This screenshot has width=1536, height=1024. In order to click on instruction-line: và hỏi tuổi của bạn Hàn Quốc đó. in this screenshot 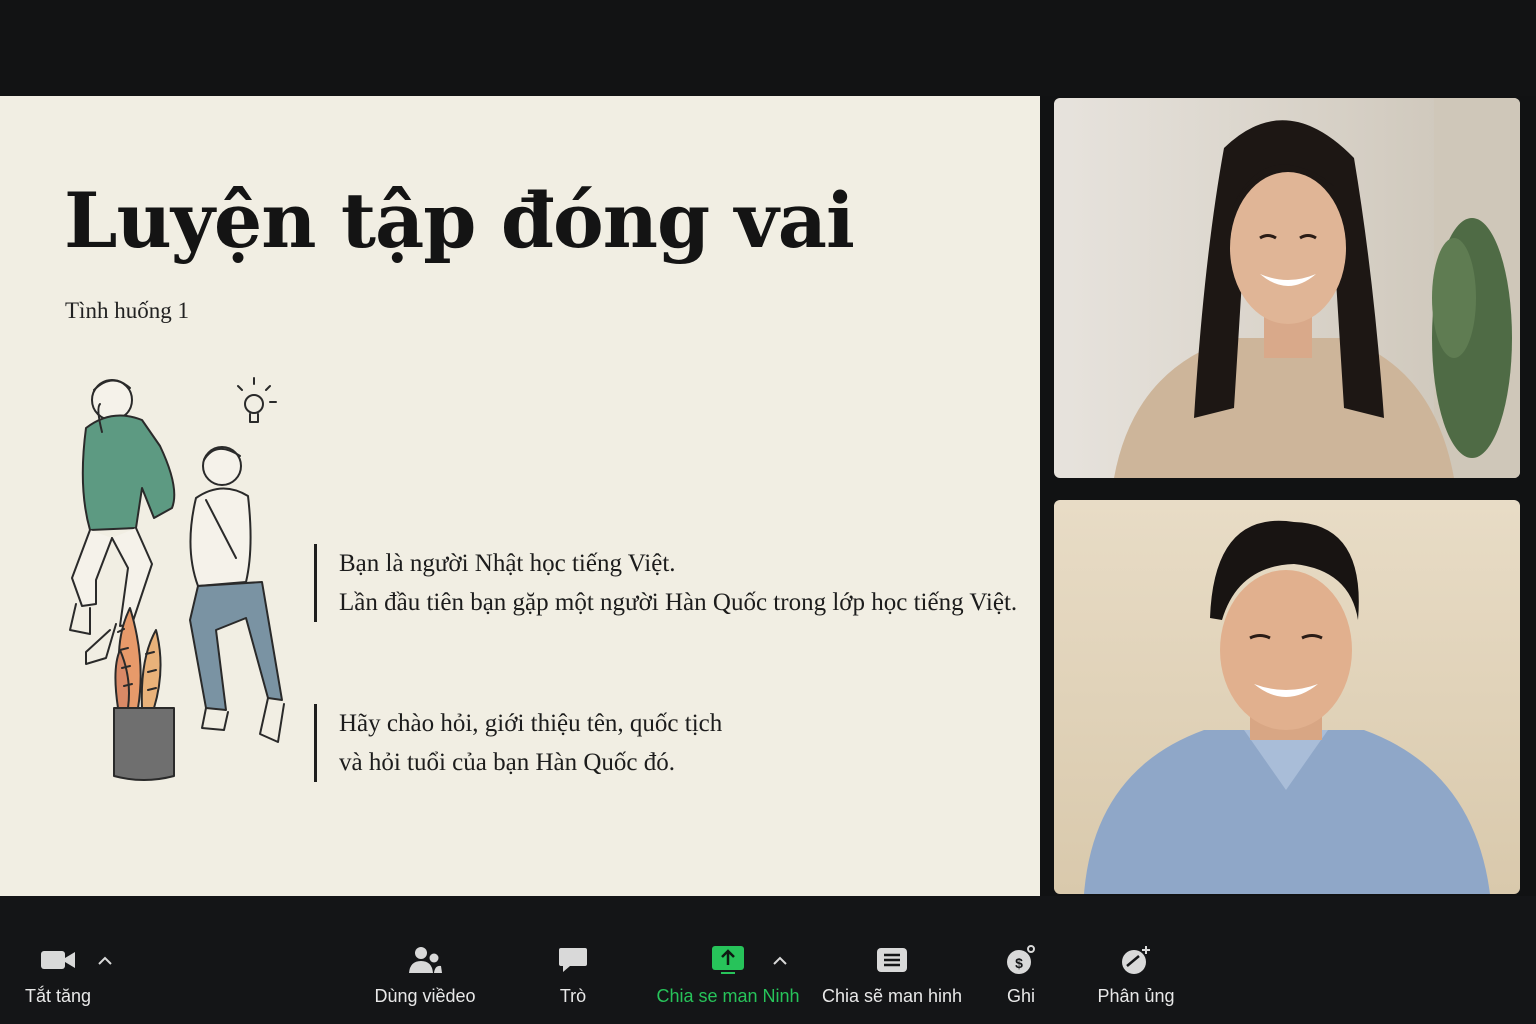, I will do `click(507, 762)`.